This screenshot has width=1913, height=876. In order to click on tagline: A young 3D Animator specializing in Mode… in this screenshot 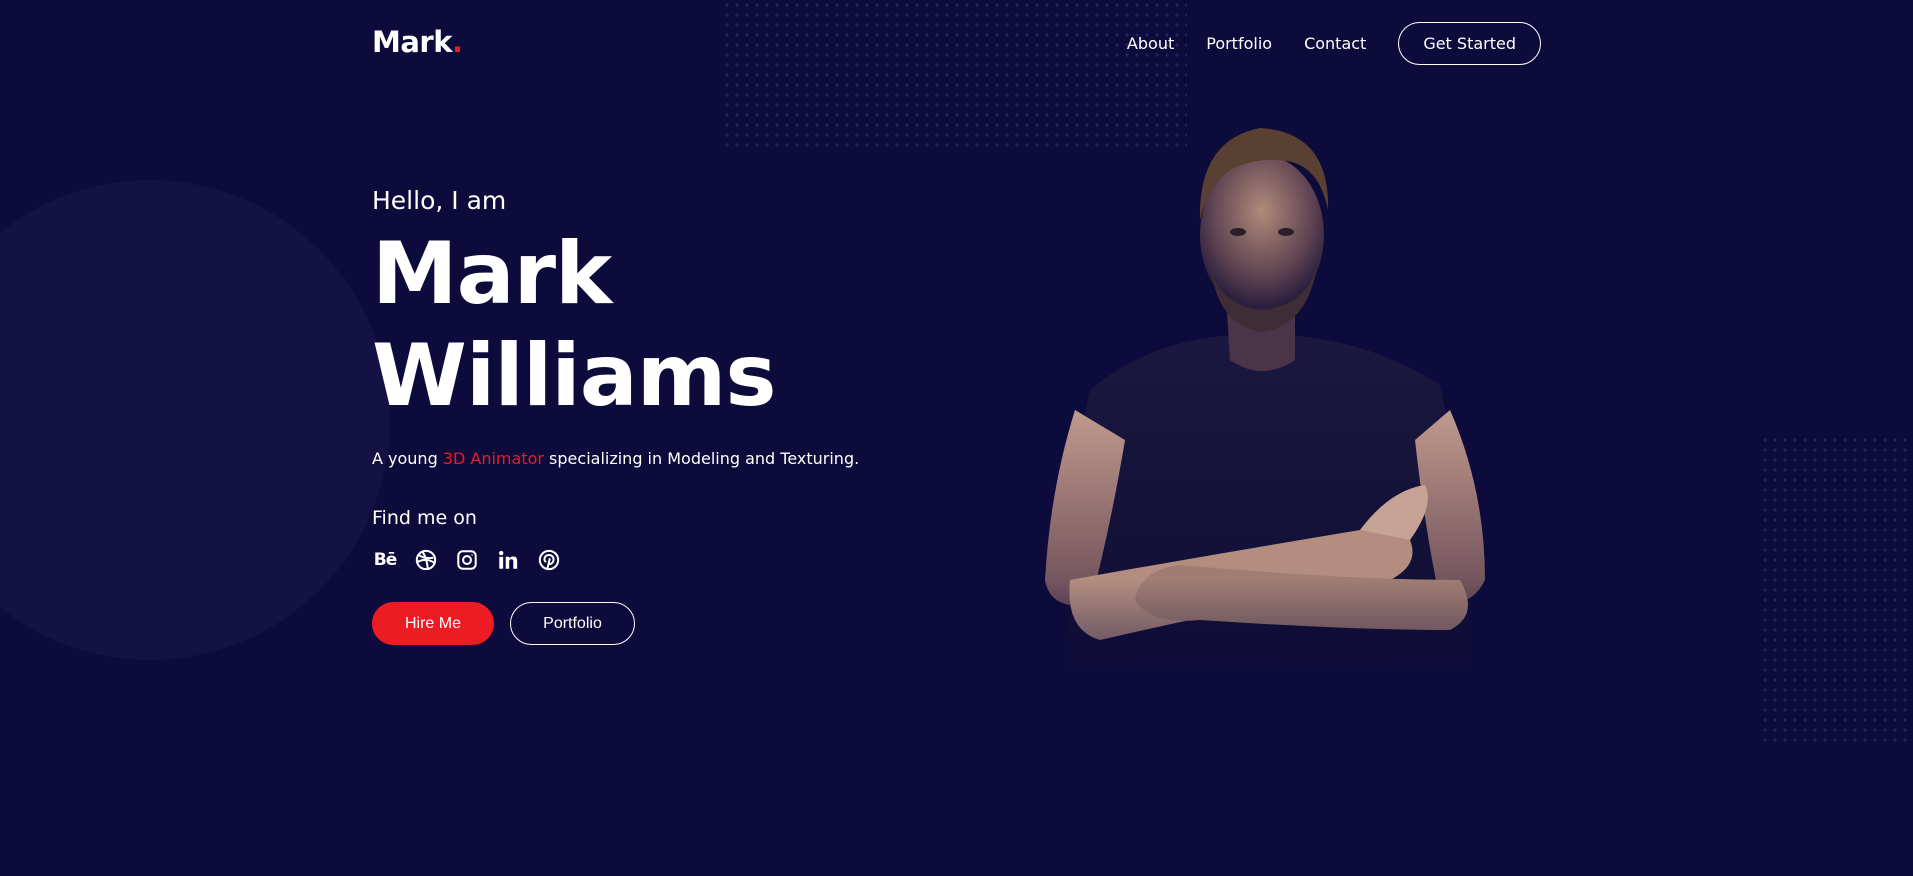, I will do `click(672, 459)`.